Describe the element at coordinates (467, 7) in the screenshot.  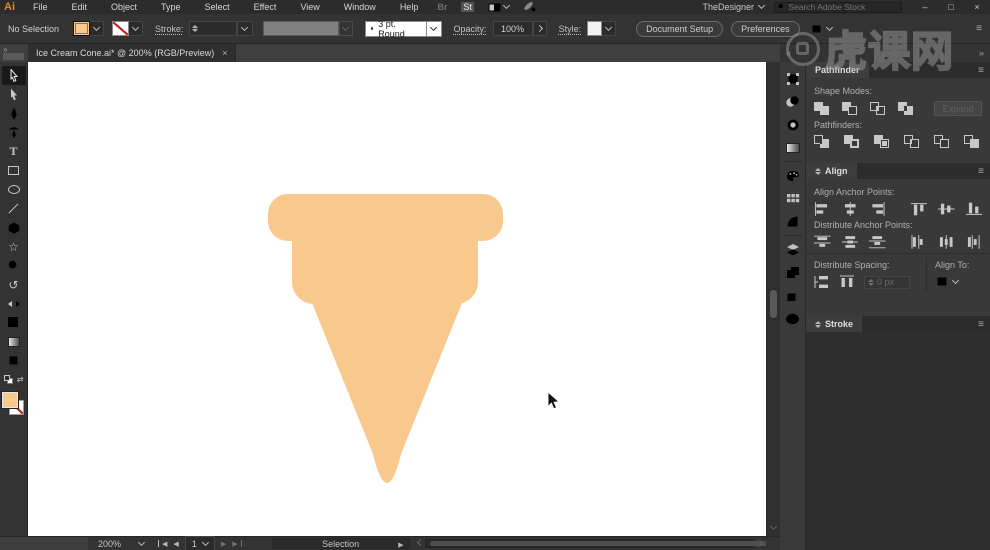
I see `stock-icon: St` at that location.